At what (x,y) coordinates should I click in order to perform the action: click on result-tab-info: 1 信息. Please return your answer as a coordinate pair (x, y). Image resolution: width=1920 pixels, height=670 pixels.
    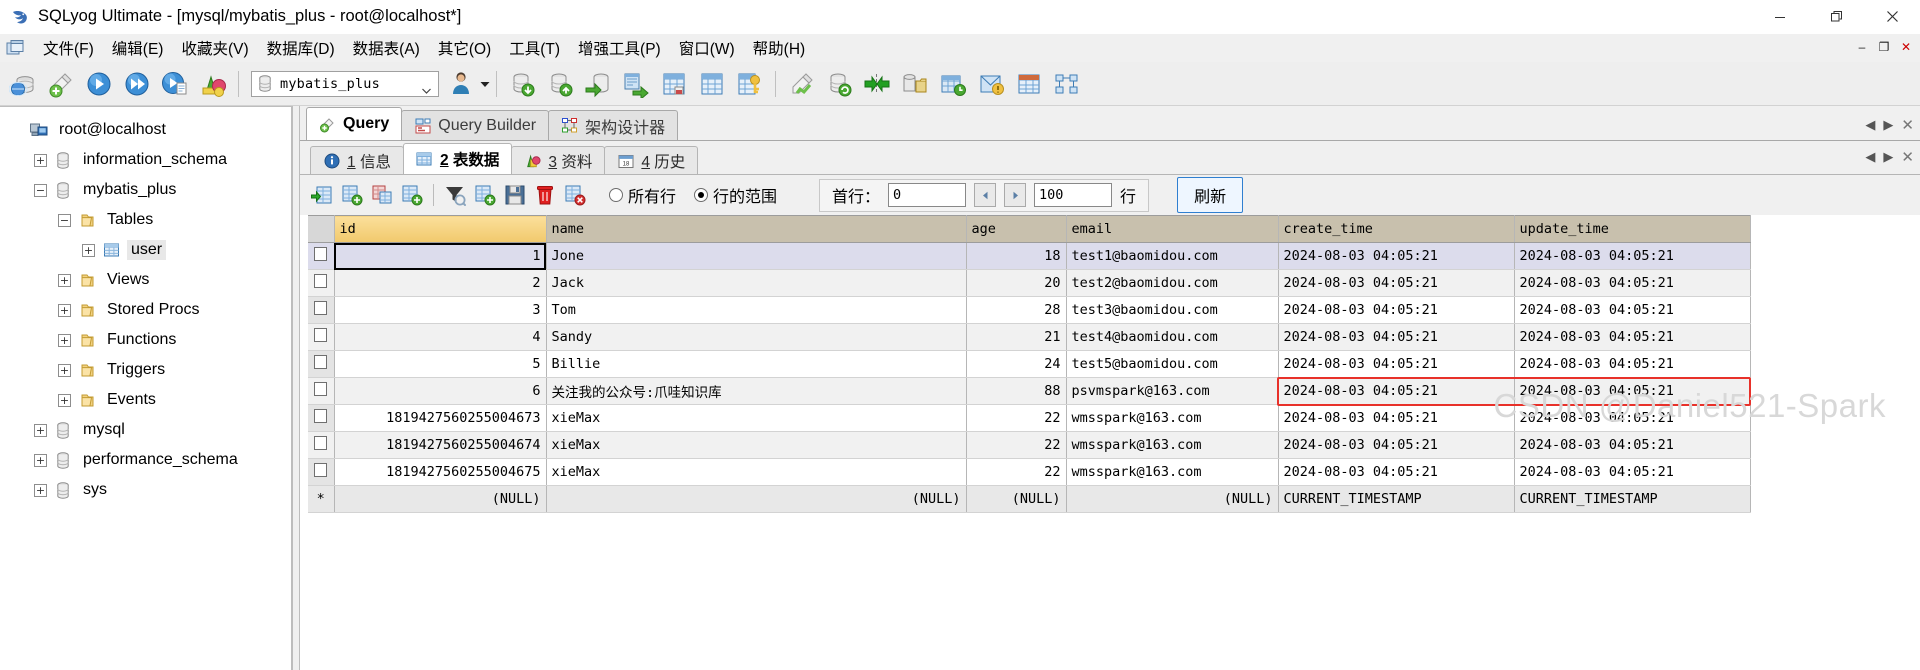
    Looking at the image, I should click on (357, 160).